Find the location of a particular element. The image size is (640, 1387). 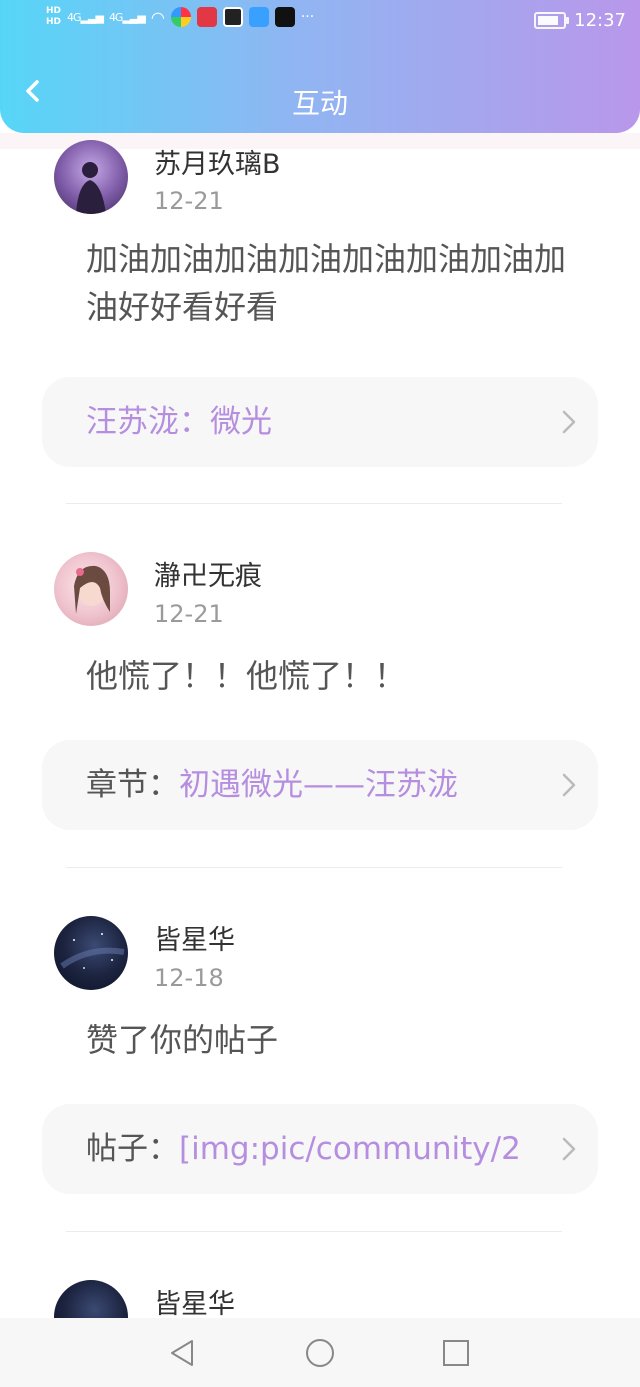

hd-indicators: HD HD is located at coordinates (53, 17).